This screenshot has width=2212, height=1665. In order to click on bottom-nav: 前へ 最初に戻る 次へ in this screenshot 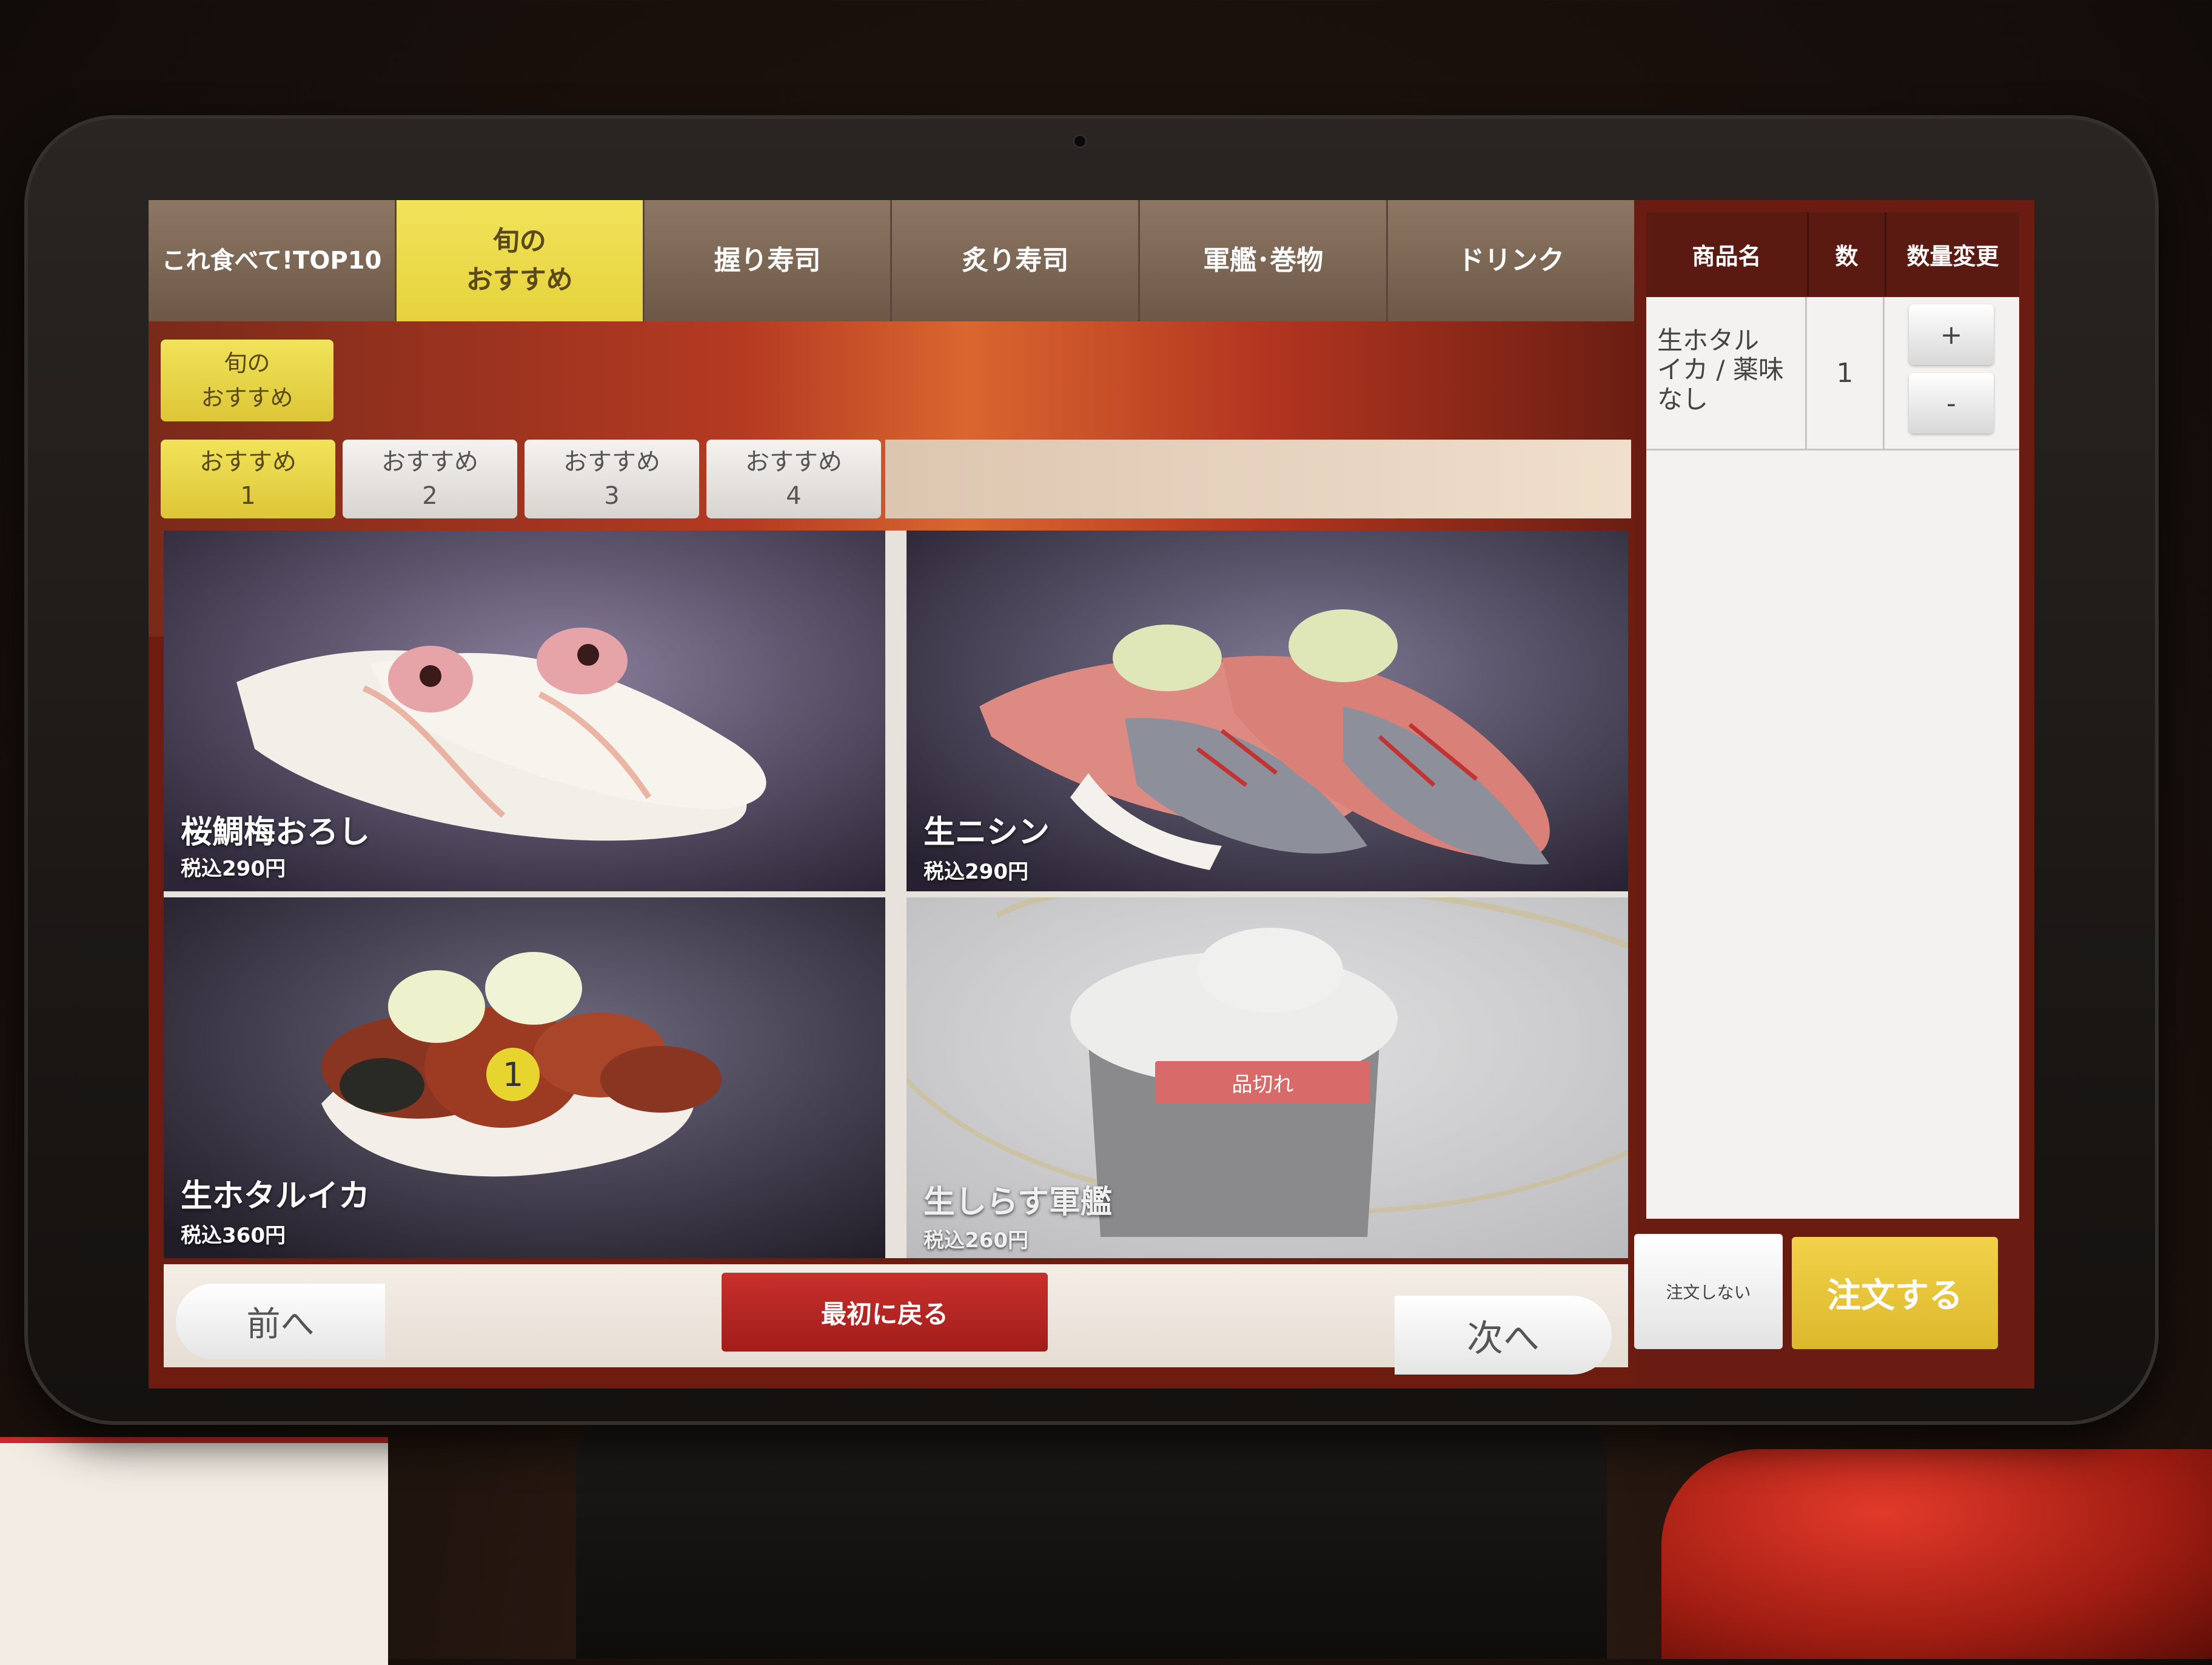, I will do `click(896, 1319)`.